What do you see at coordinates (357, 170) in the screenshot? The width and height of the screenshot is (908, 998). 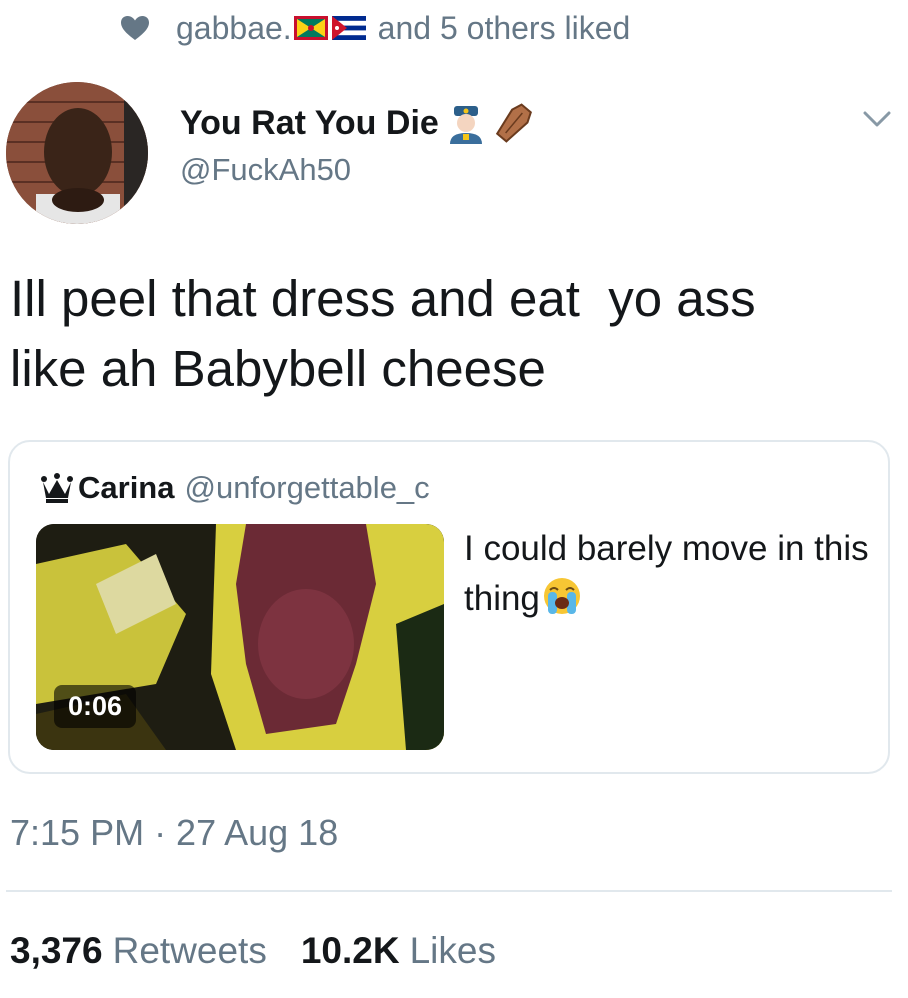 I see `author-handle: @FuckAh50` at bounding box center [357, 170].